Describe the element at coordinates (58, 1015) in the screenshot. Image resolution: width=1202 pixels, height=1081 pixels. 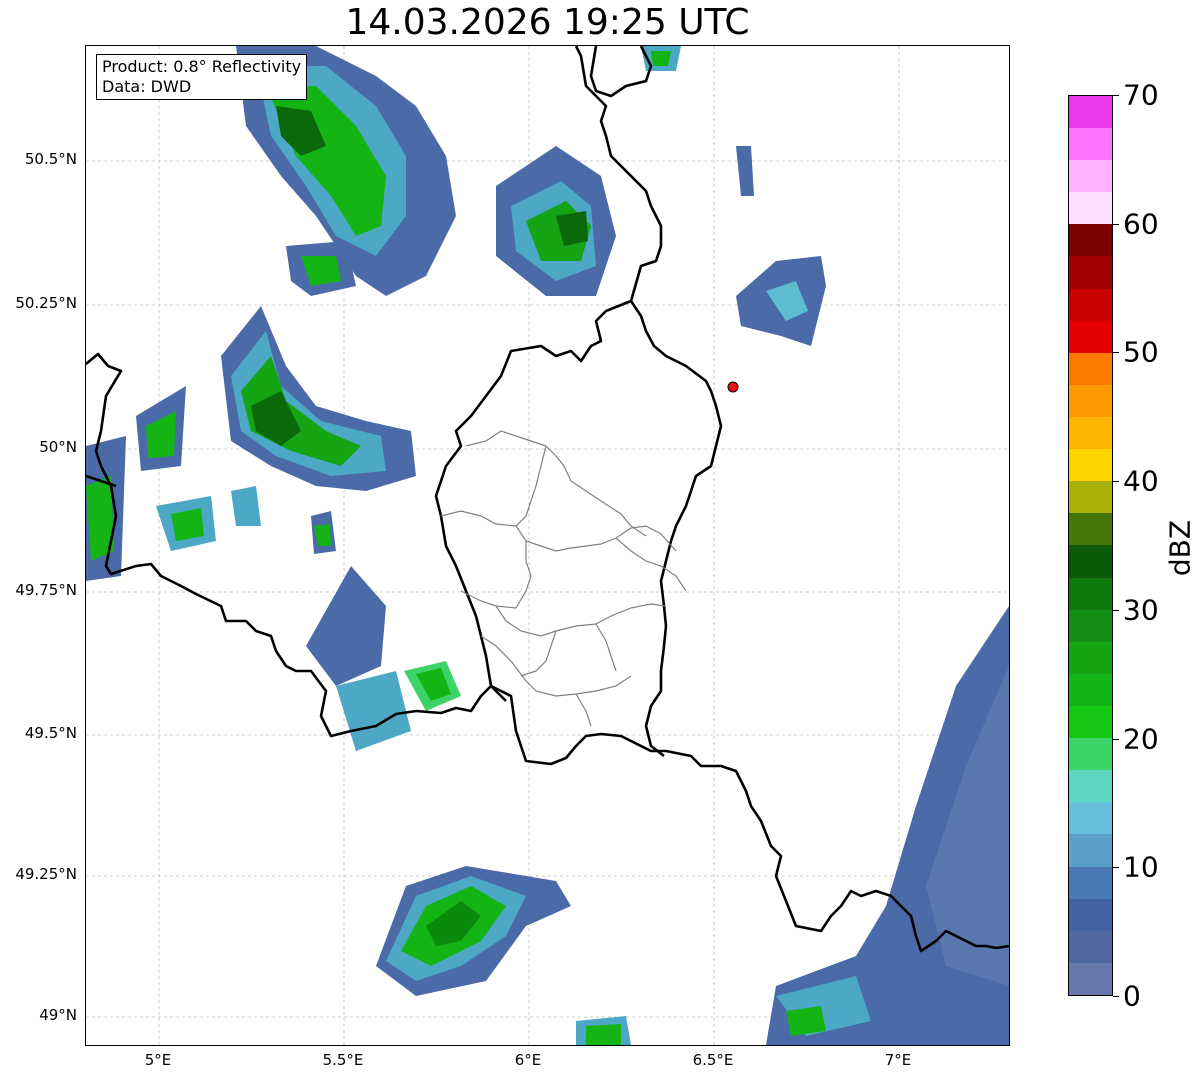
I see `y-tick-label: 49°N` at that location.